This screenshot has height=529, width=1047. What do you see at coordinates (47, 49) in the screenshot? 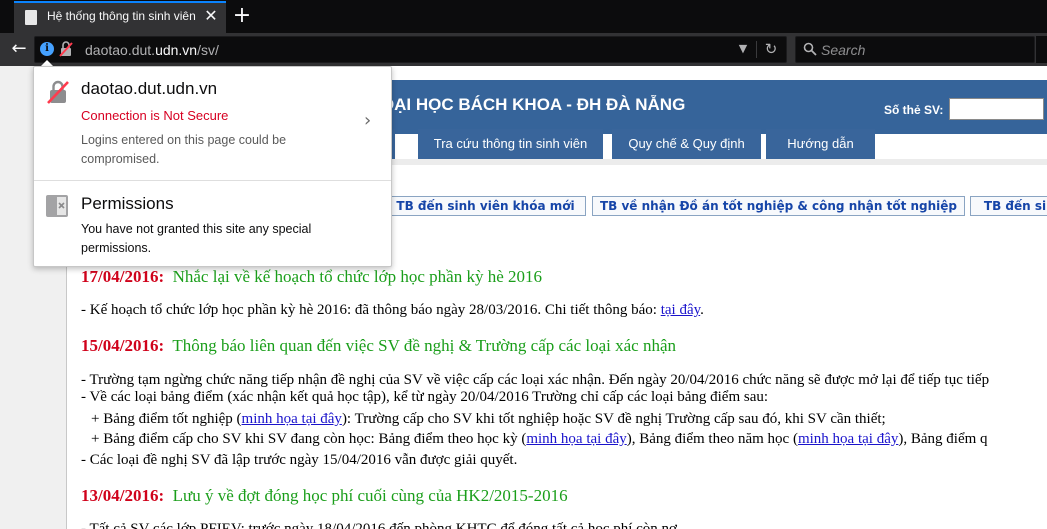
I see `site-info-icon: i` at bounding box center [47, 49].